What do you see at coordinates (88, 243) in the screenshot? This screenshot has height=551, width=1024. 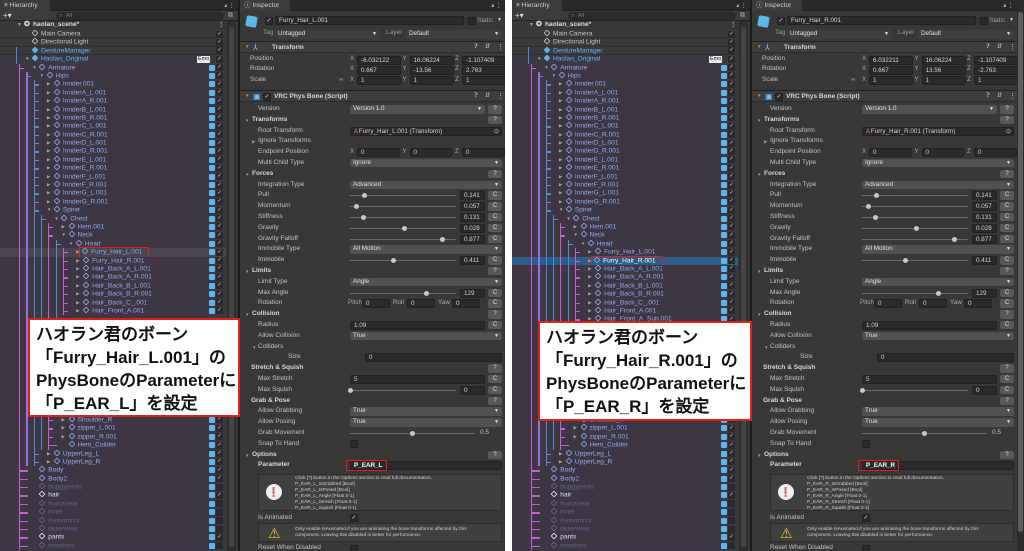 I see `hierarchy-item-name-group: Head` at bounding box center [88, 243].